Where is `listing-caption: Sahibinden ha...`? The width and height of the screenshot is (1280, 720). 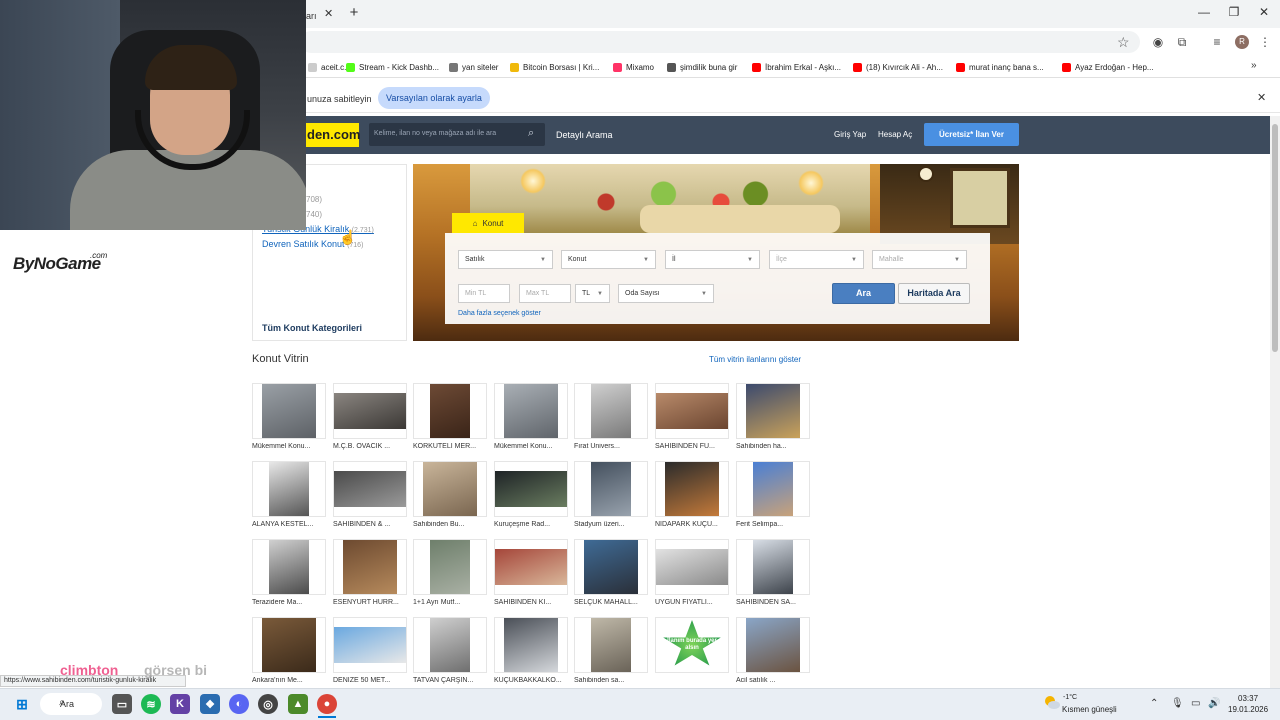
listing-caption: Sahibinden ha... is located at coordinates (773, 446).